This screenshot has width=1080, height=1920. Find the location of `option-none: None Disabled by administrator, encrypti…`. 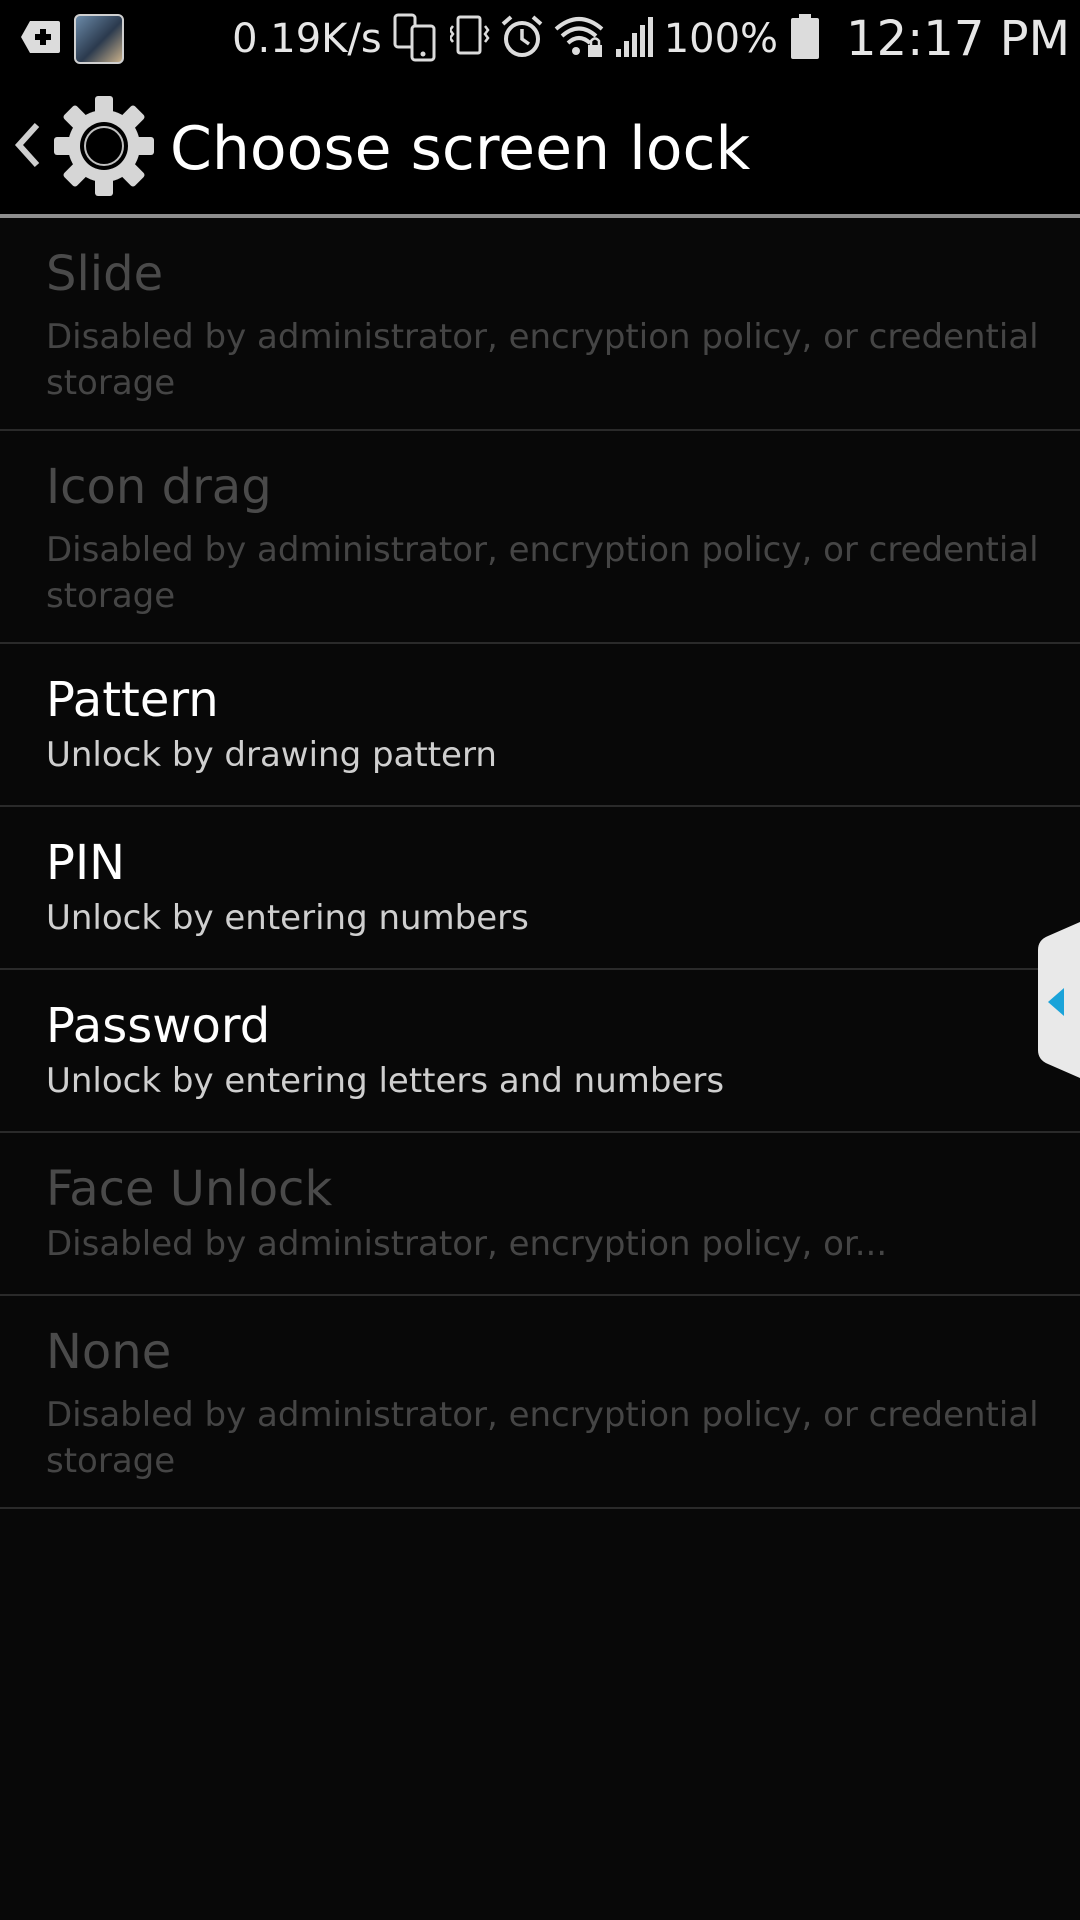

option-none: None Disabled by administrator, encrypti… is located at coordinates (540, 1402).